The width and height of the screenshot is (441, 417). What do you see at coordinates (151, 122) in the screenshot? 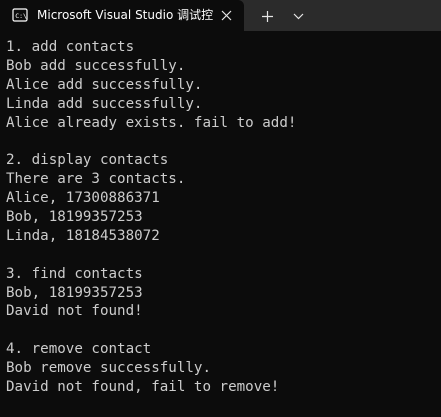
I see `console-line: Alice already exists. fail to add!` at bounding box center [151, 122].